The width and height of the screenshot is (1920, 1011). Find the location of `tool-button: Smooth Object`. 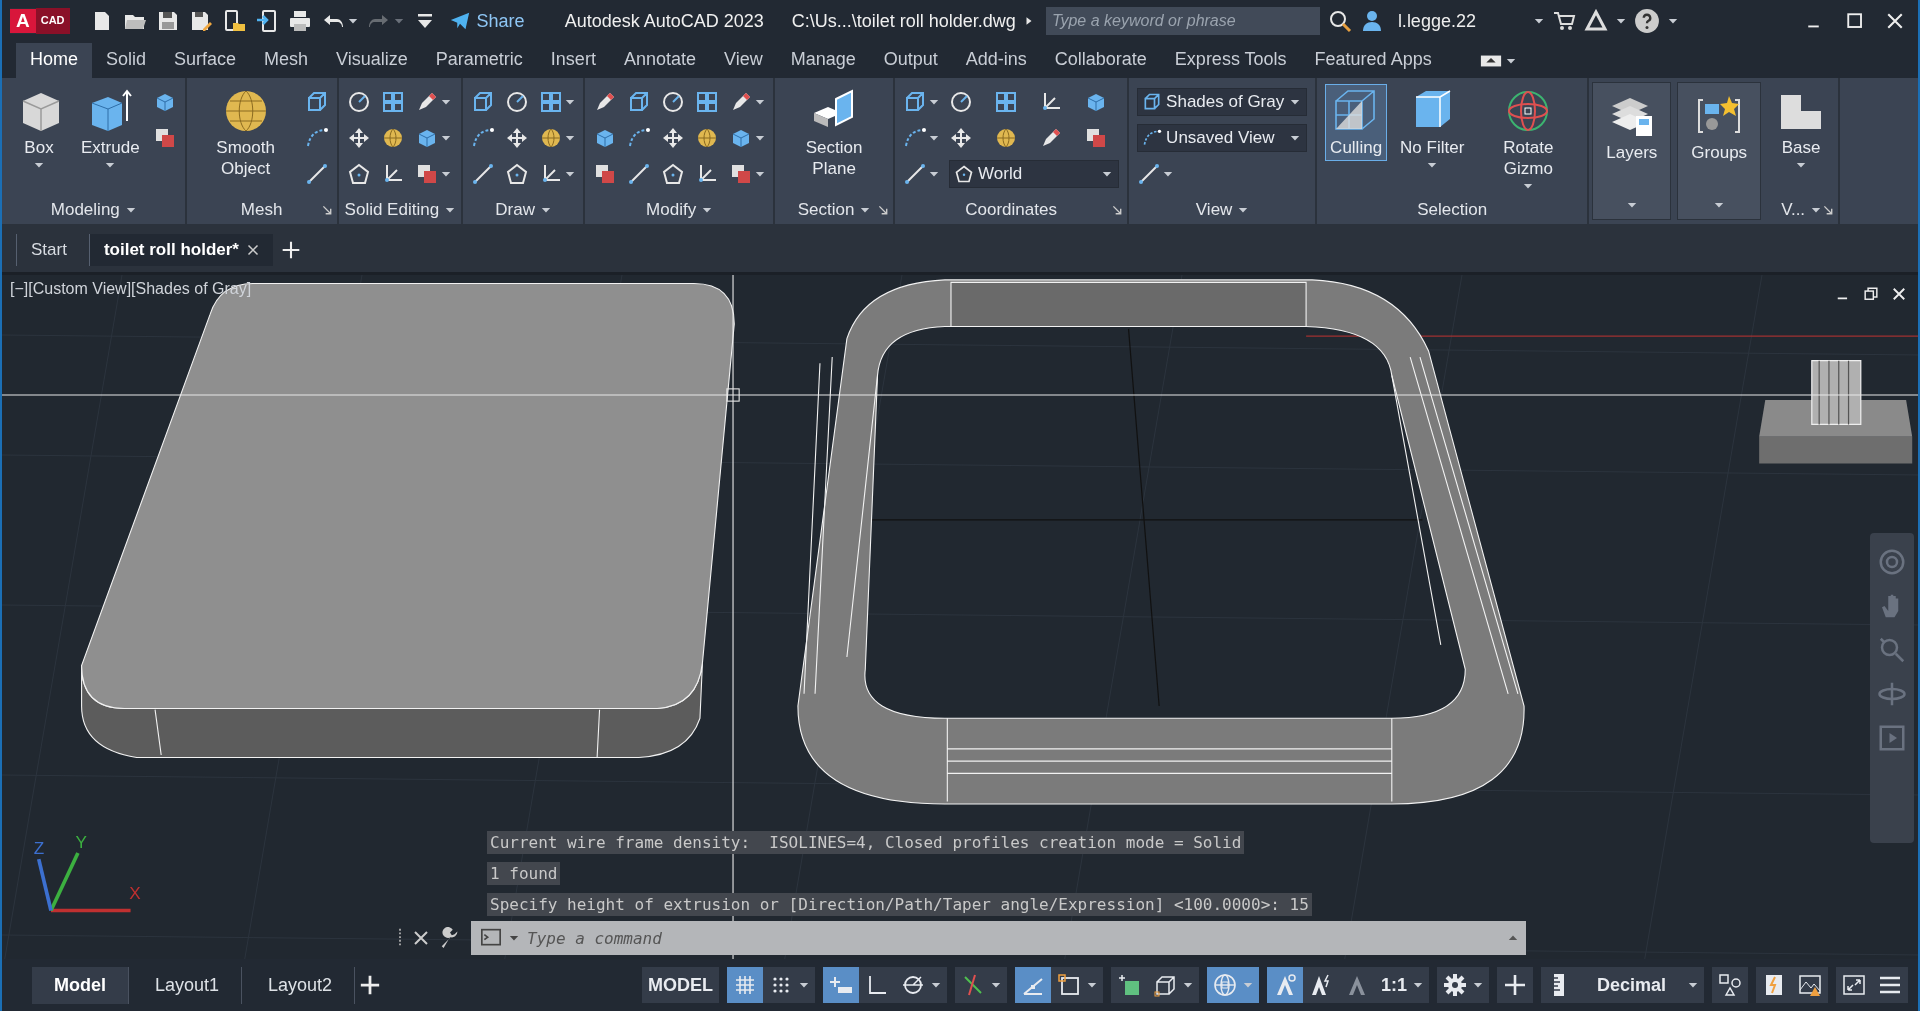

tool-button: Smooth Object is located at coordinates (245, 133).